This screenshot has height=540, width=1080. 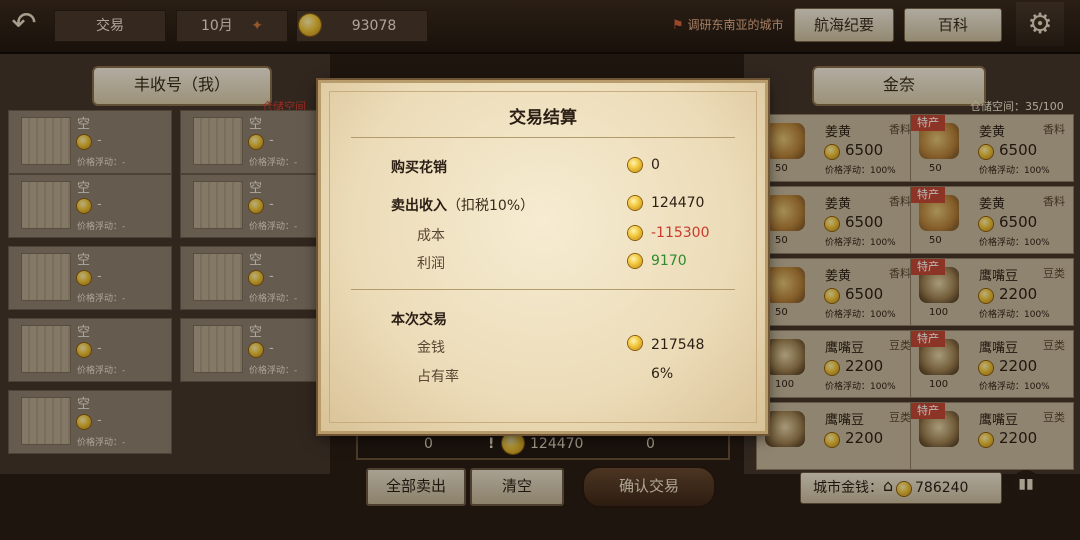 I want to click on cost-value: -115300, so click(x=680, y=233).